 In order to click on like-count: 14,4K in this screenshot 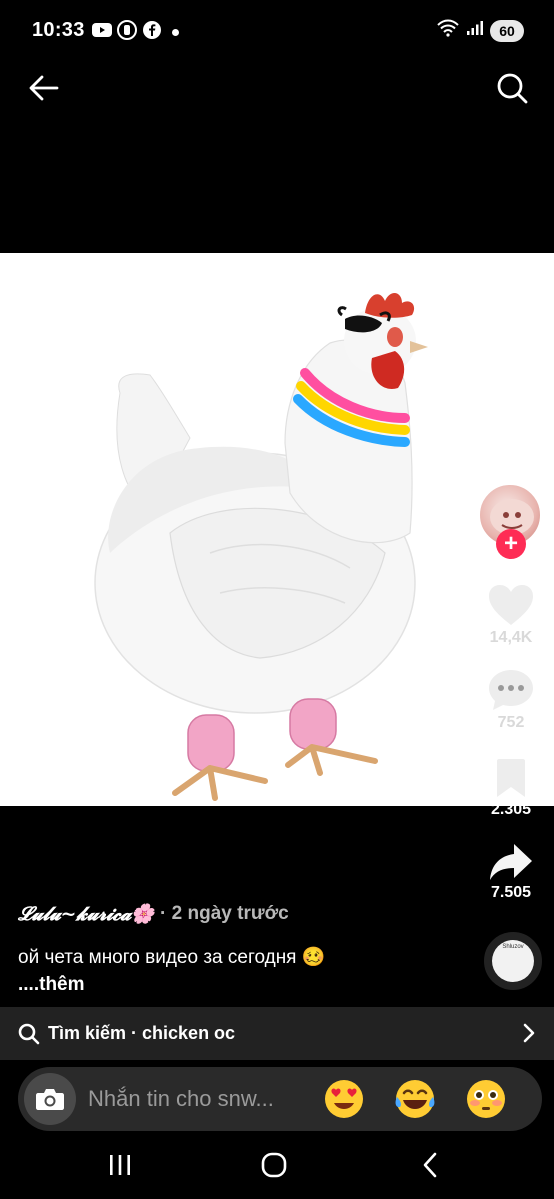, I will do `click(511, 637)`.